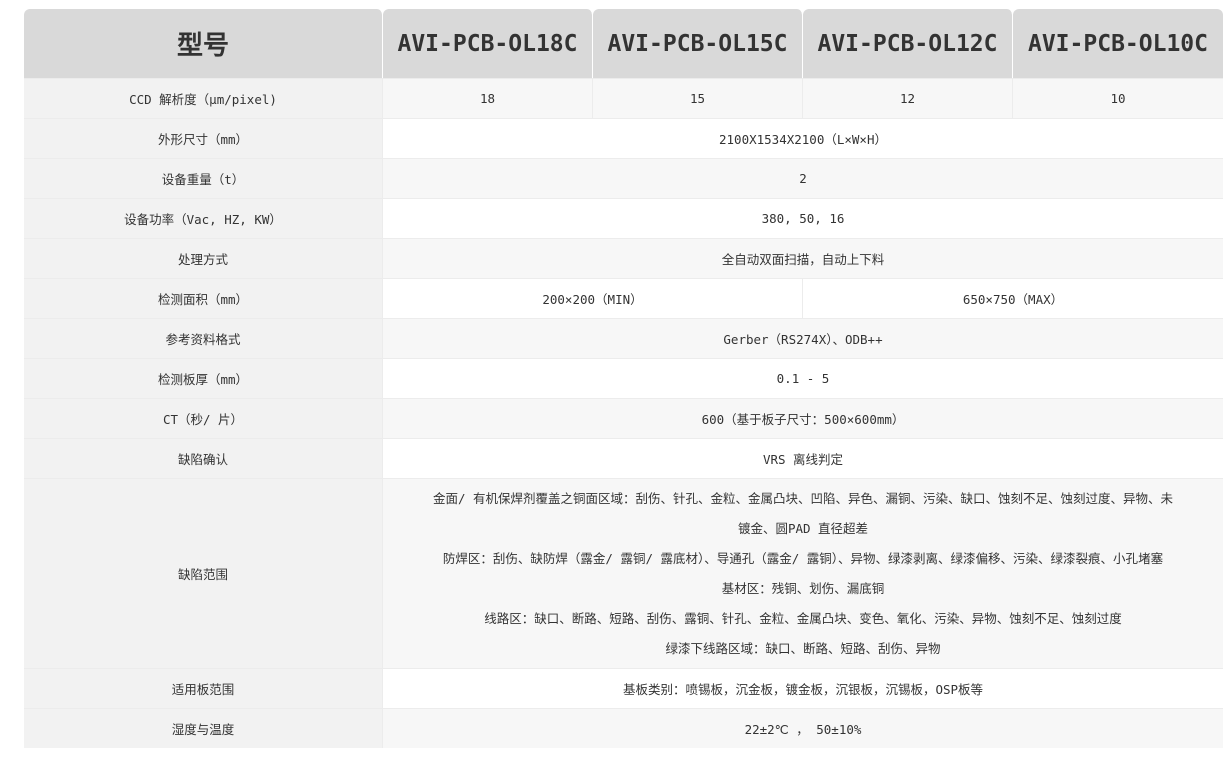 The image size is (1230, 764). I want to click on row-label: 设备重量（t）, so click(203, 178).